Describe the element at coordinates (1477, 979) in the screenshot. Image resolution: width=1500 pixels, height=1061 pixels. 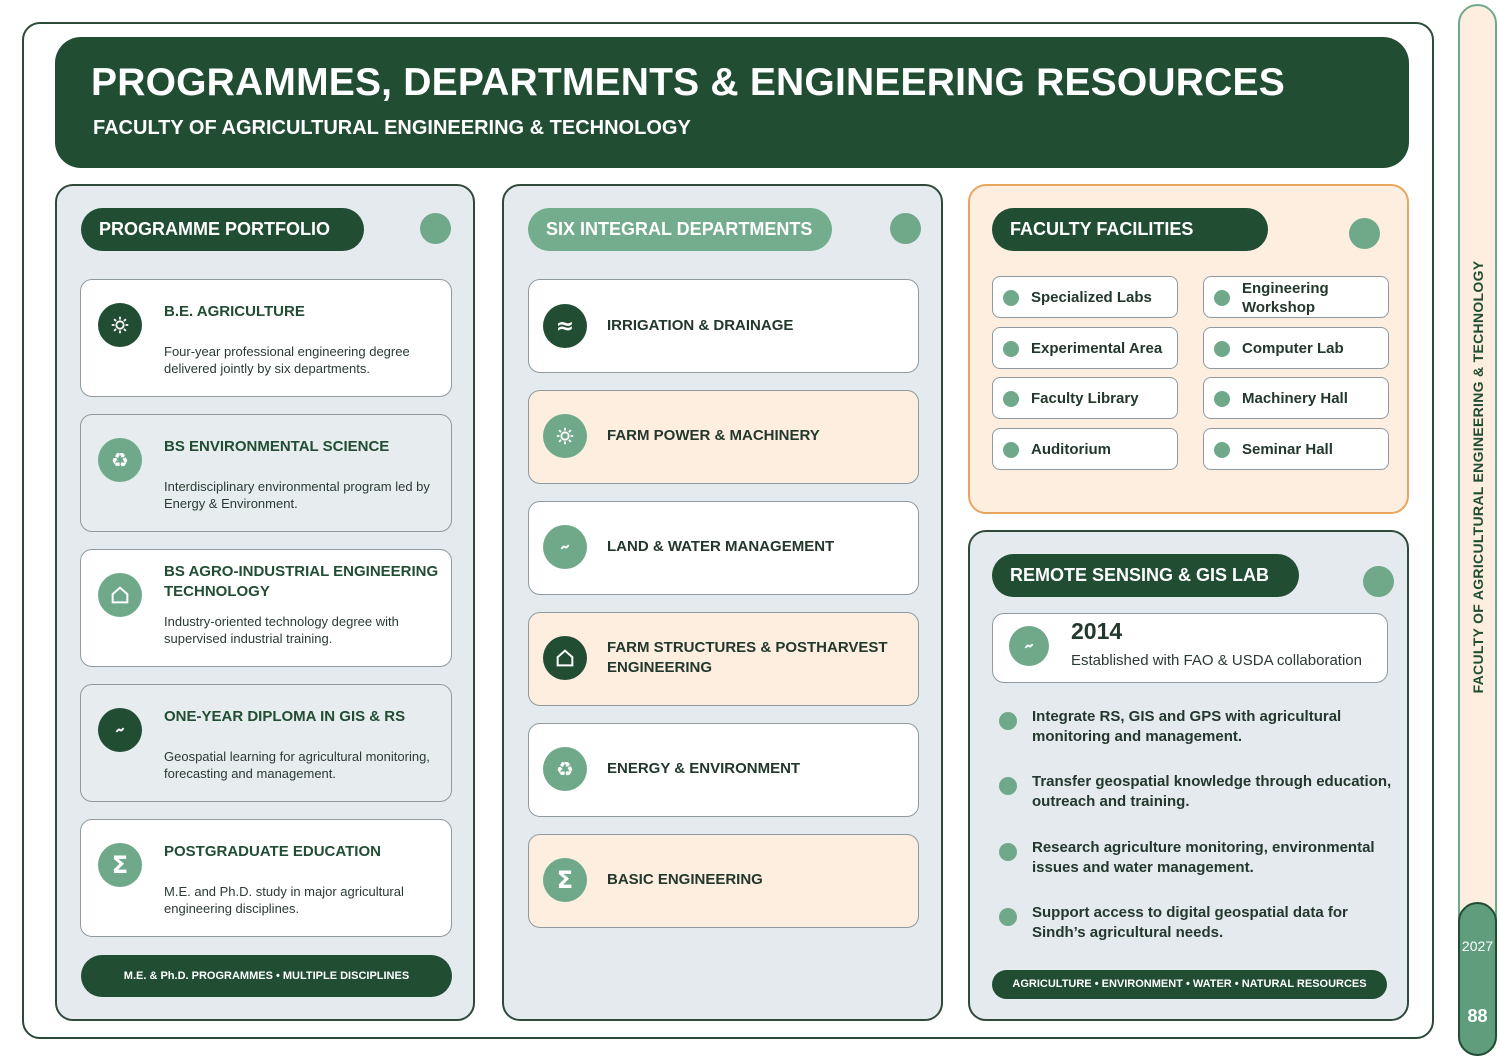
I see `side-page-block` at that location.